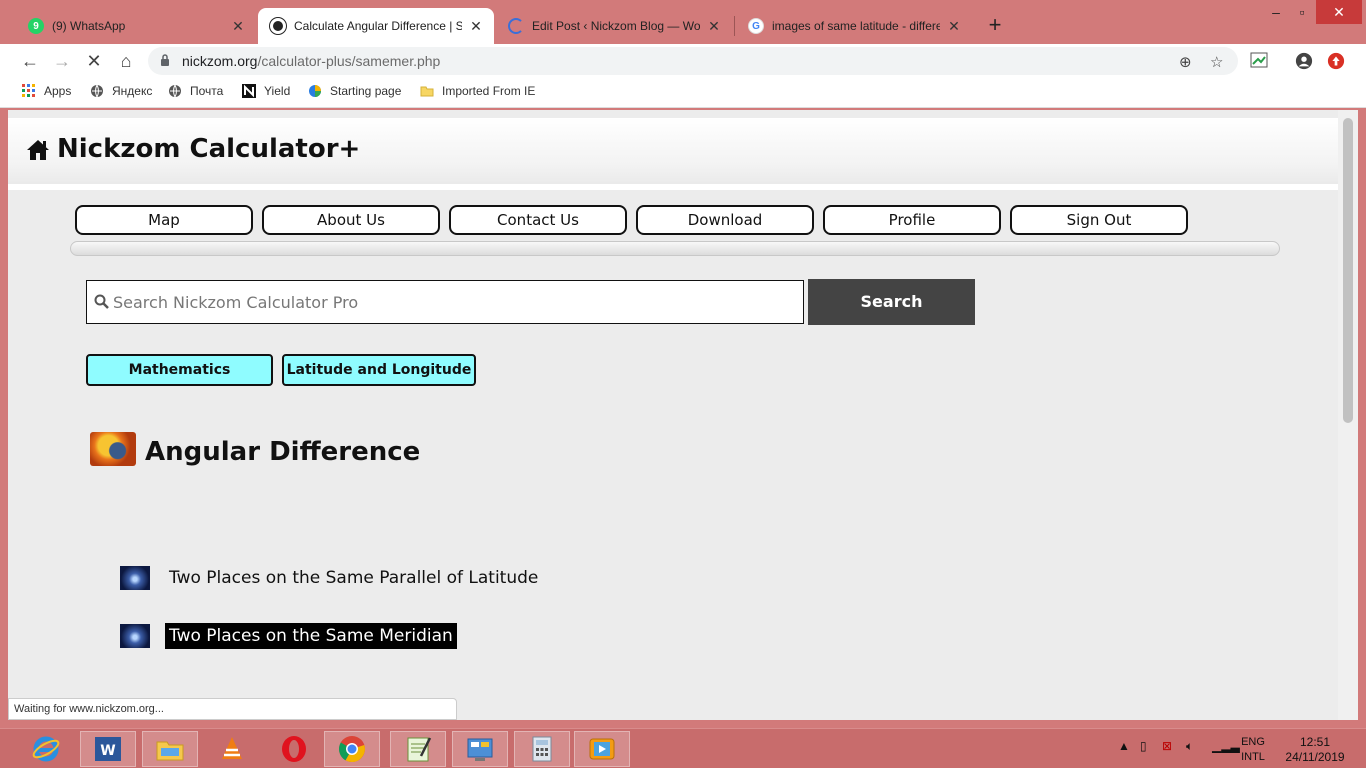 This screenshot has height=768, width=1366. What do you see at coordinates (62, 61) in the screenshot?
I see `forward-button: →` at bounding box center [62, 61].